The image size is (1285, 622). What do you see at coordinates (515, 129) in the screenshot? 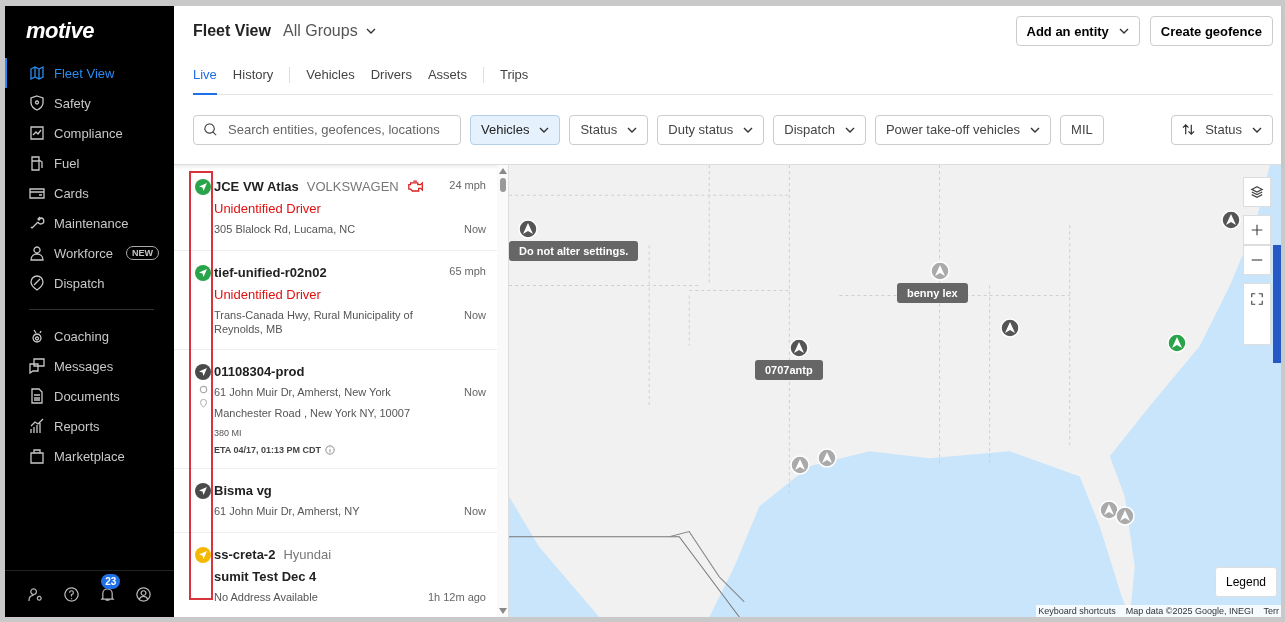
I see `filter-dropdown: Vehicles` at bounding box center [515, 129].